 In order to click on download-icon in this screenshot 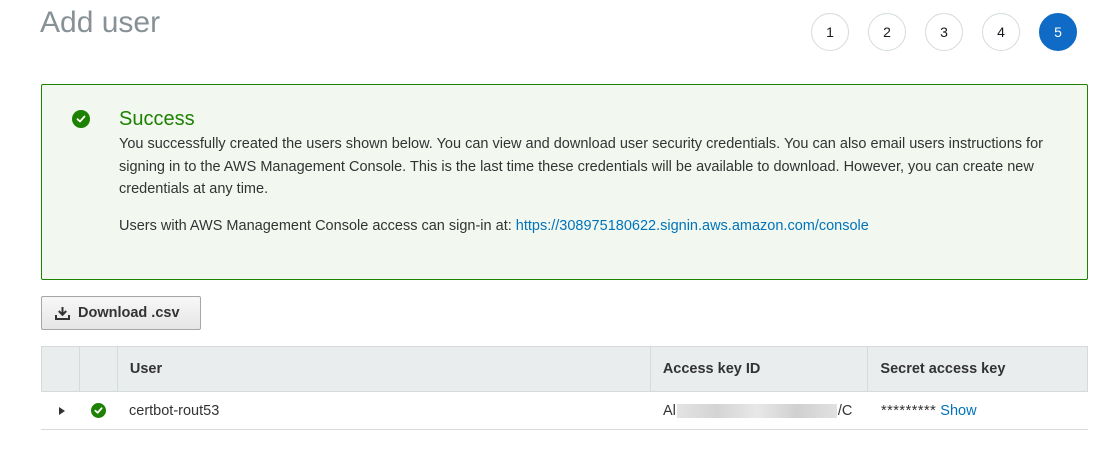, I will do `click(62, 313)`.